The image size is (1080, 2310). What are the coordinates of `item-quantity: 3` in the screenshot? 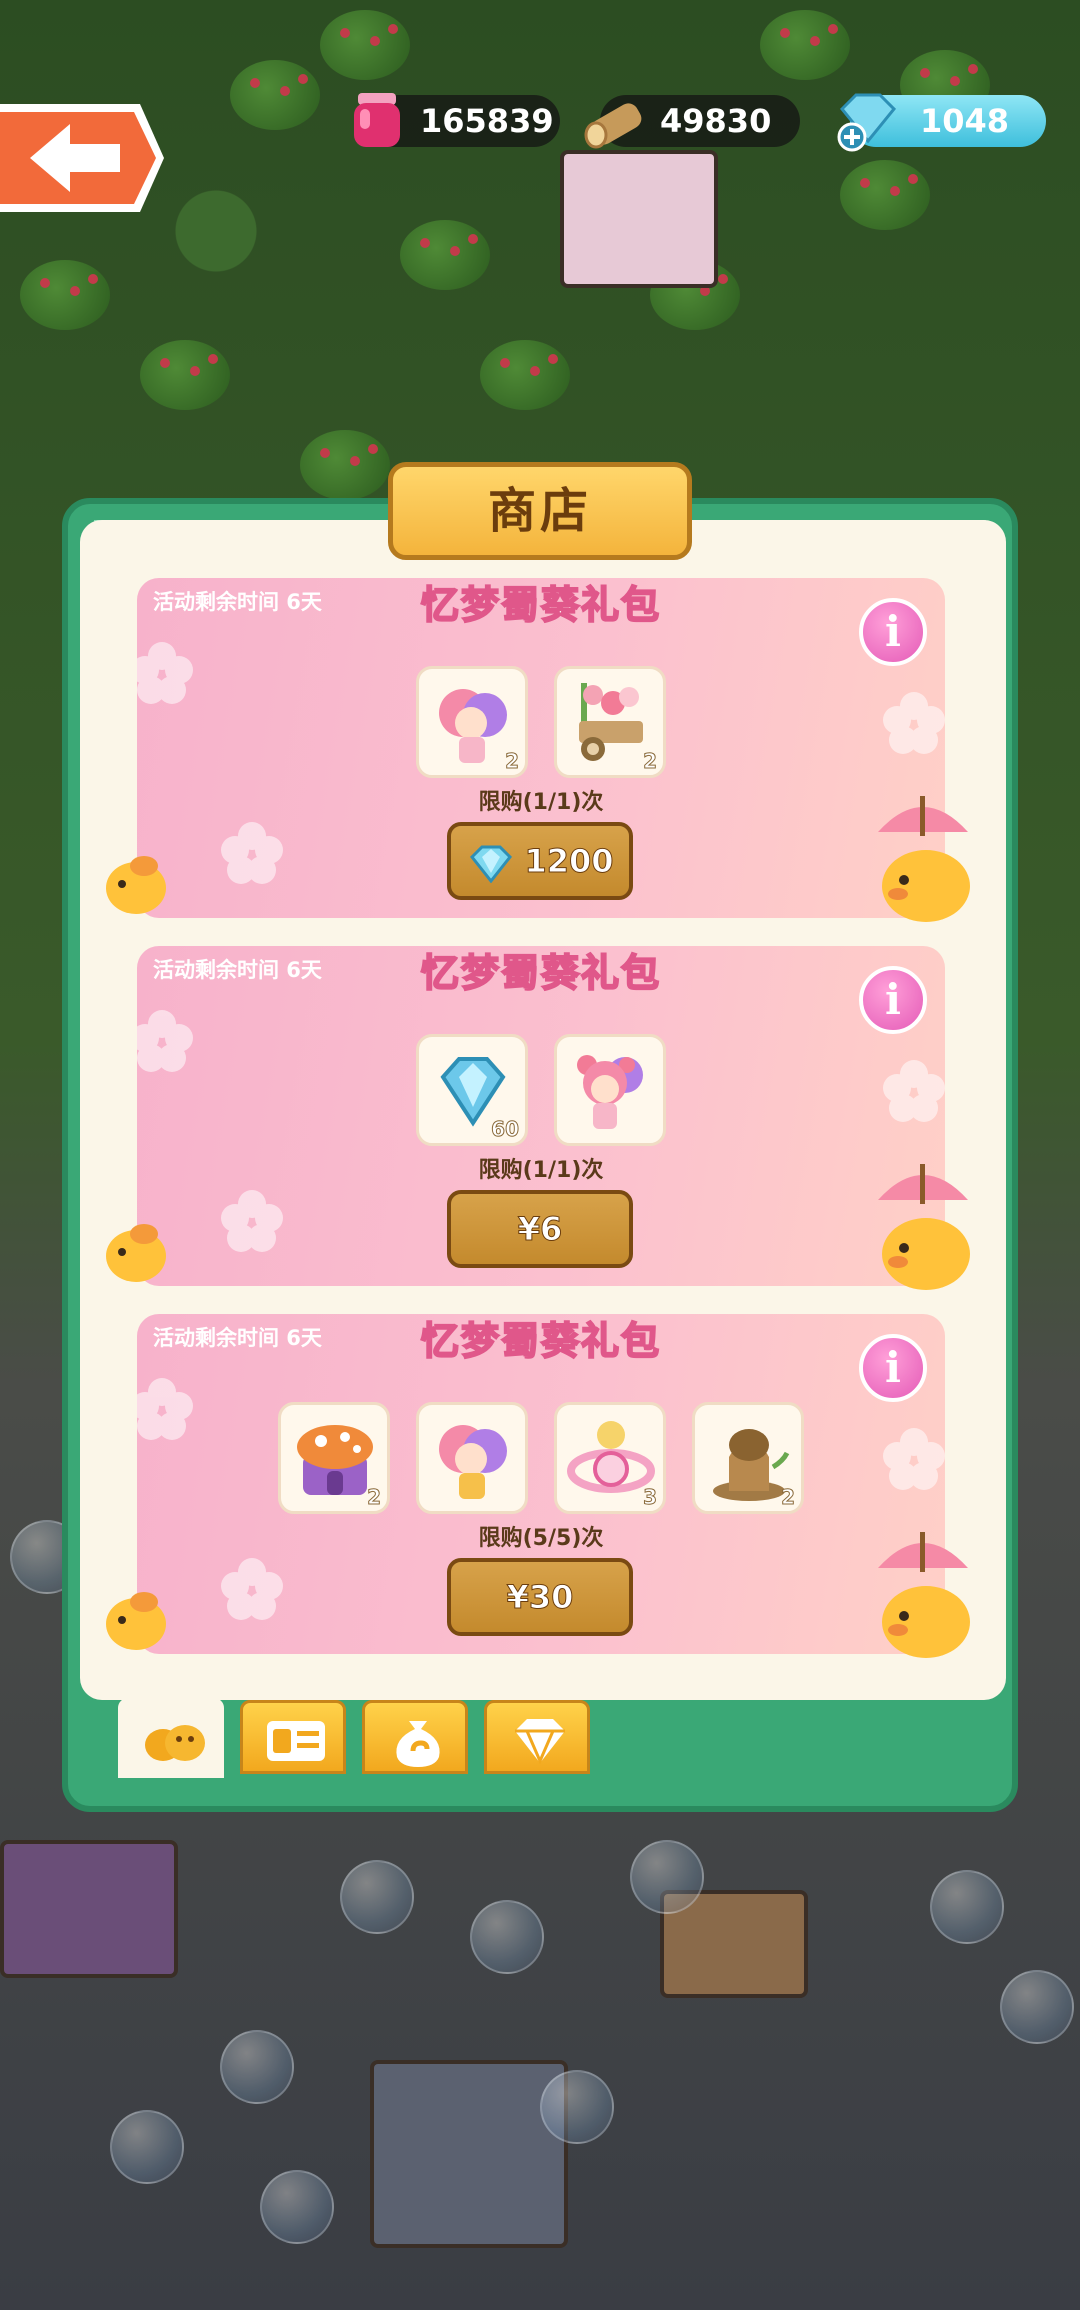 It's located at (650, 1497).